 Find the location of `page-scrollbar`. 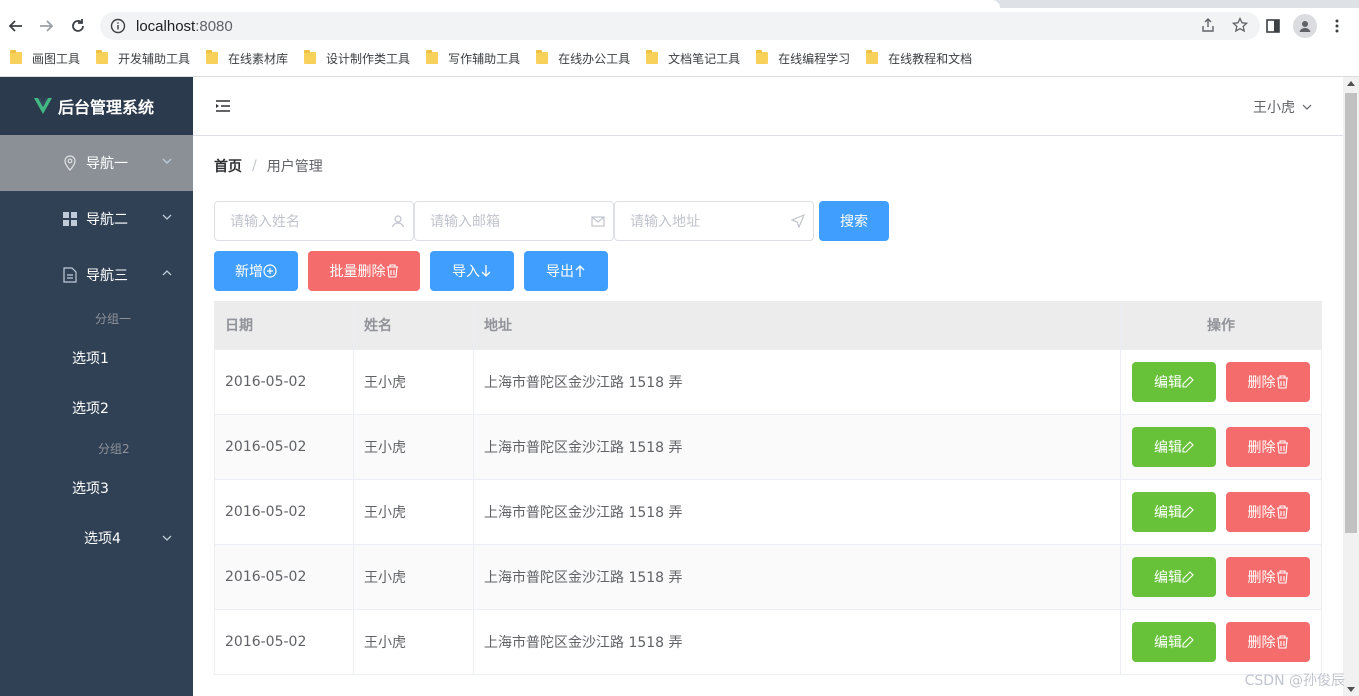

page-scrollbar is located at coordinates (1351, 386).